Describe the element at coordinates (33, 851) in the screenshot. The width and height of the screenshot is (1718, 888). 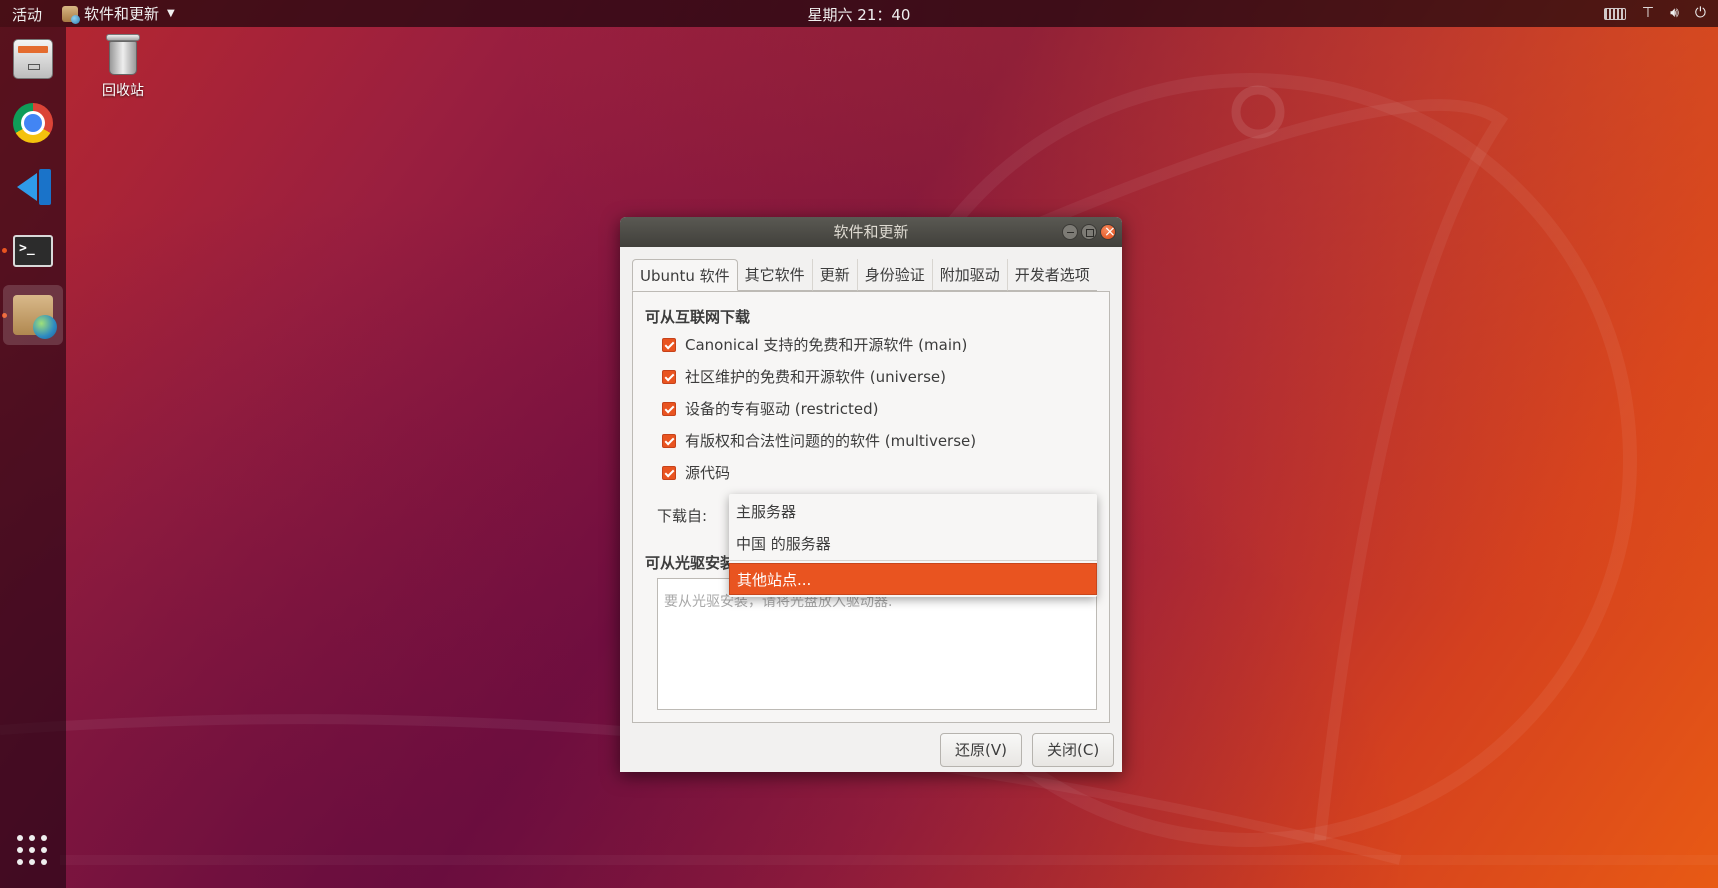
I see `show-applications-icon` at that location.